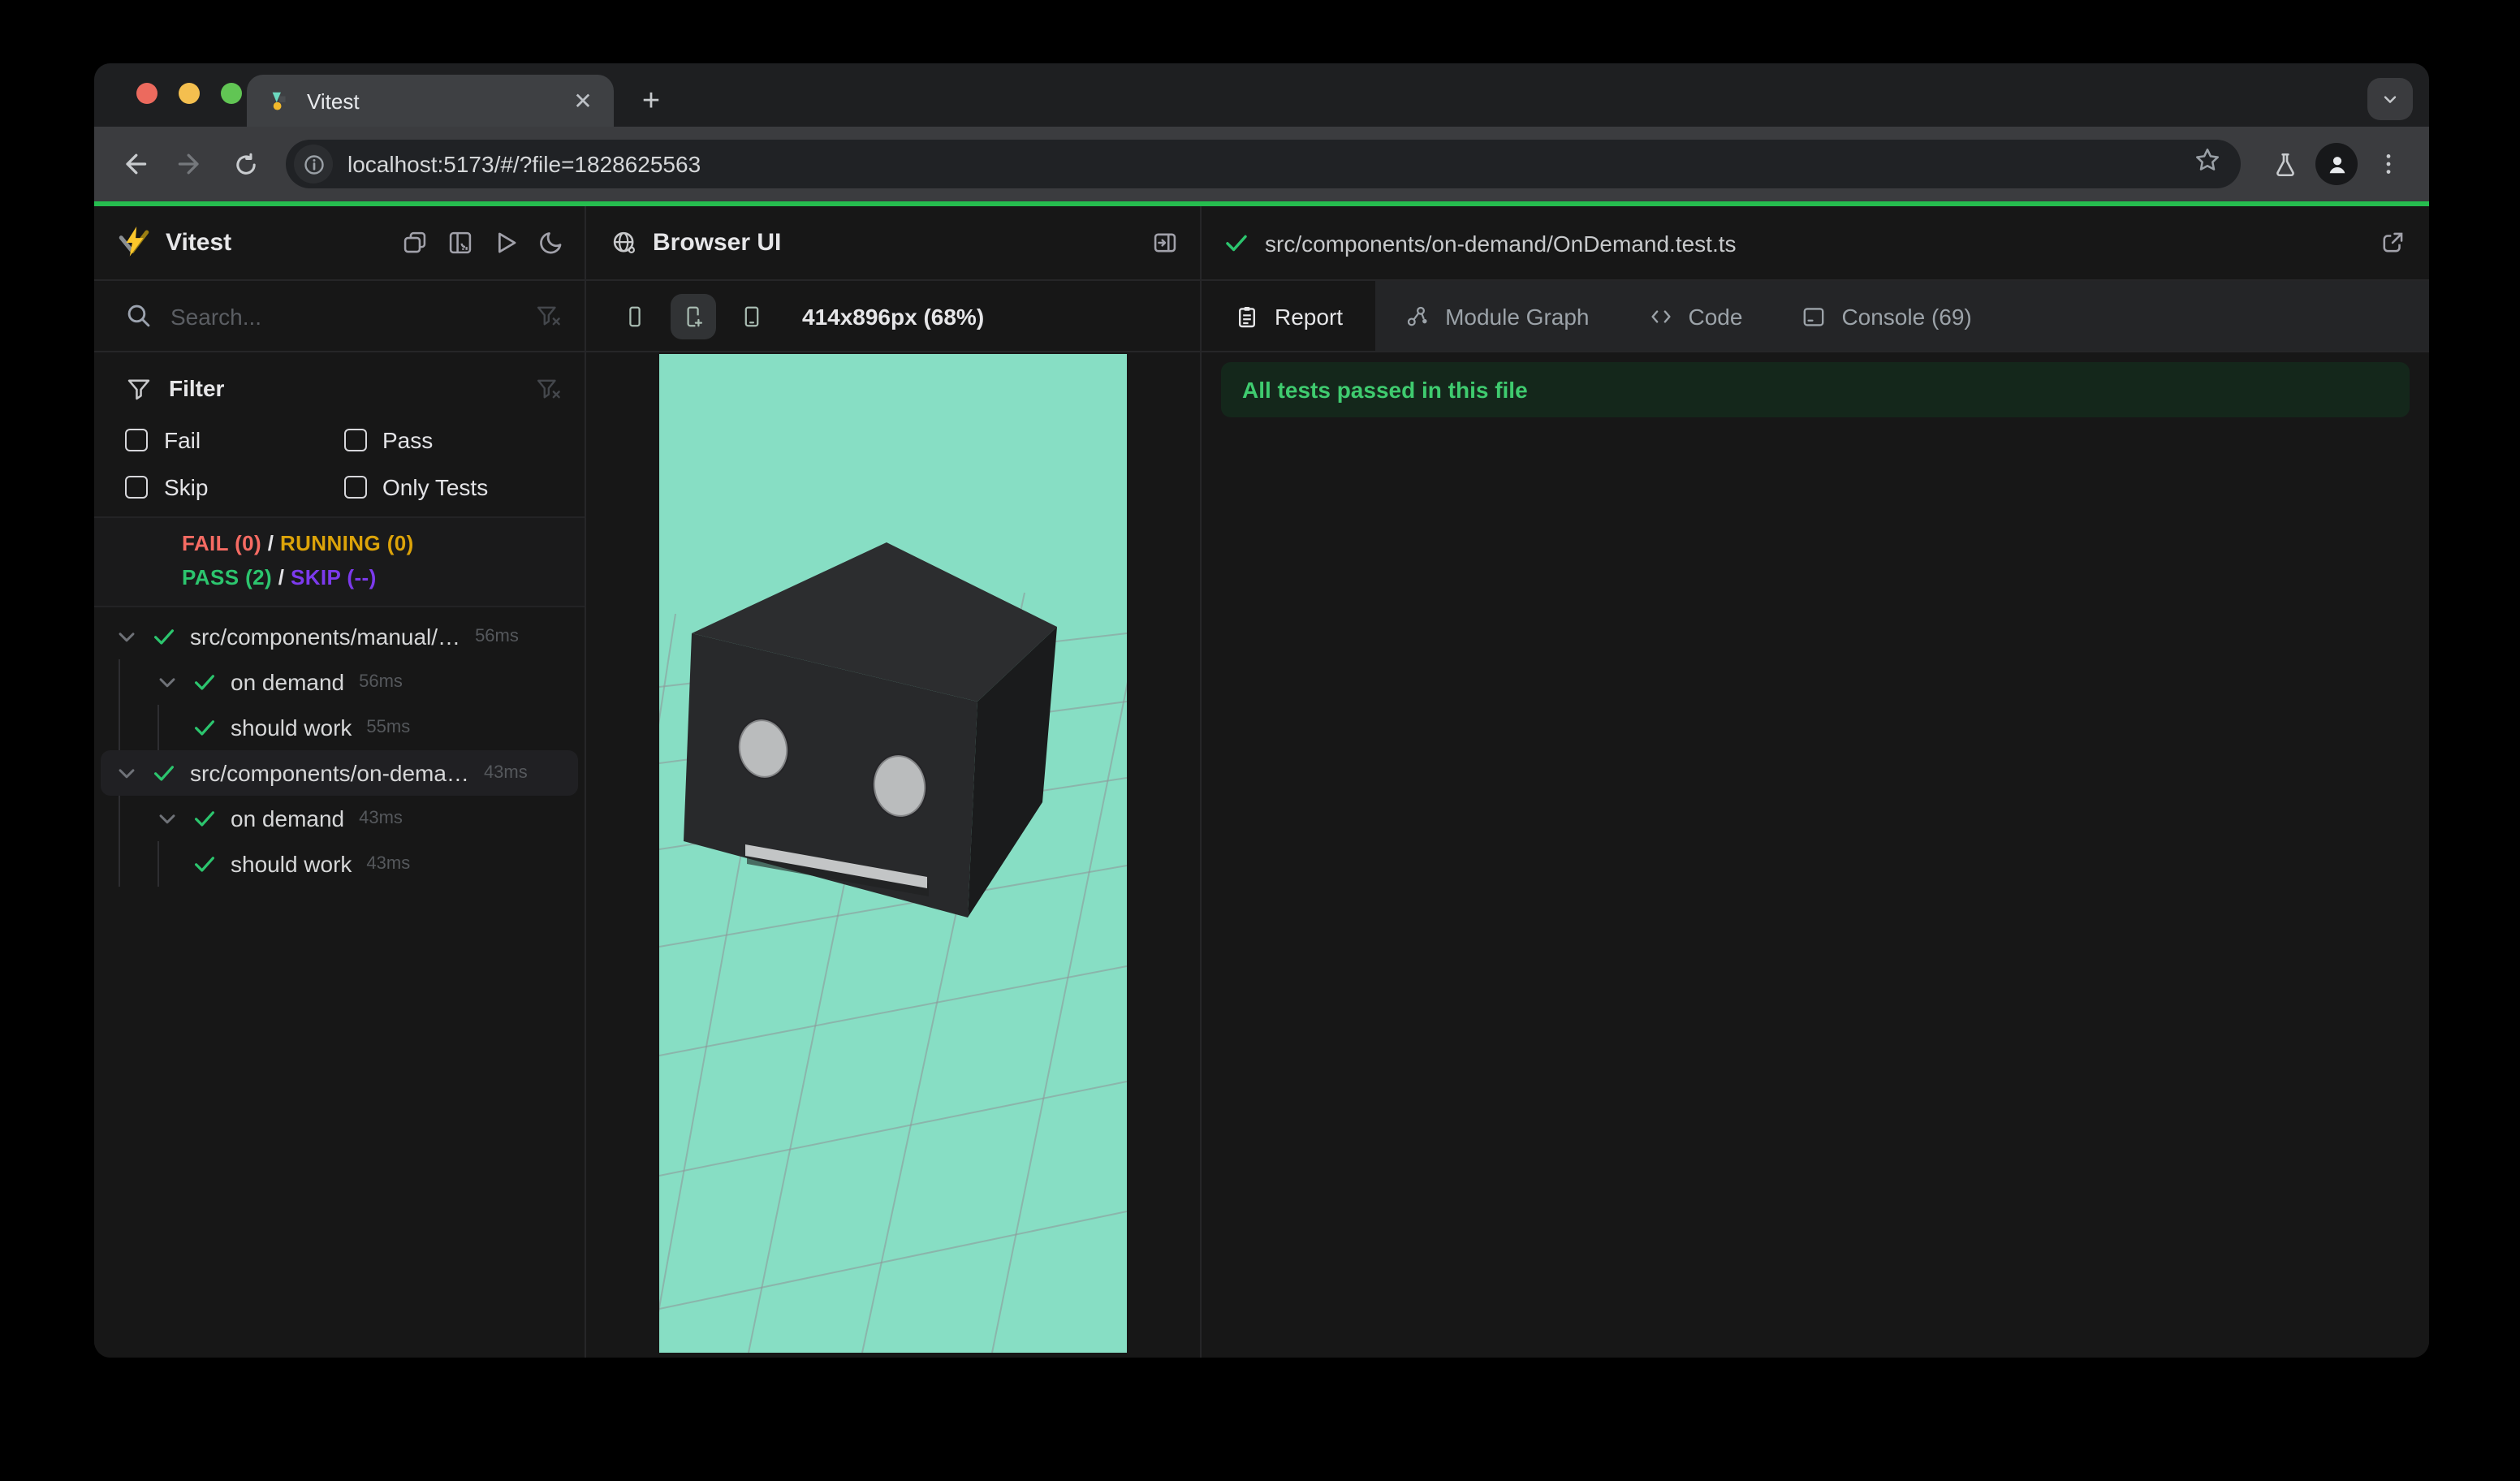 This screenshot has height=1481, width=2520. What do you see at coordinates (452, 440) in the screenshot?
I see `filter-checkbox-pass: Pass` at bounding box center [452, 440].